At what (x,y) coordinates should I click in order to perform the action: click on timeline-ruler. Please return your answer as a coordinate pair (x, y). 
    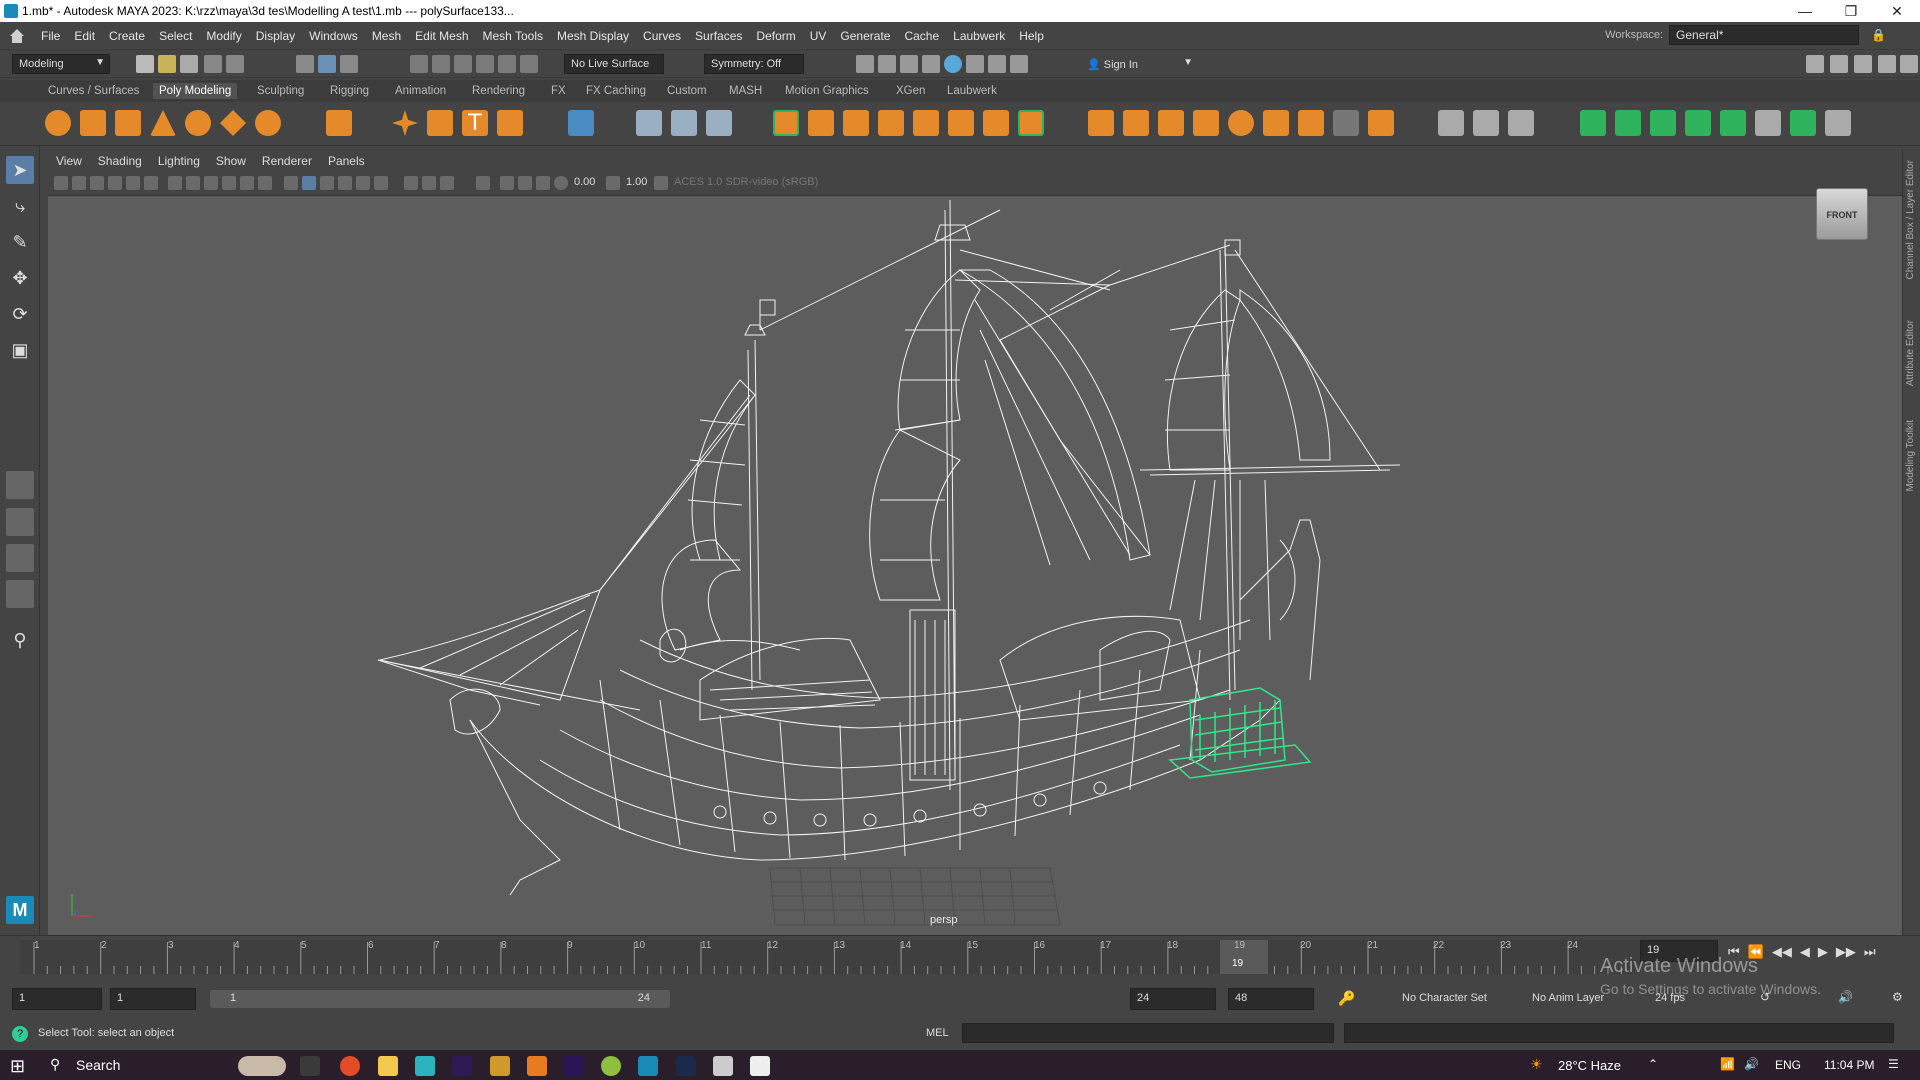
    Looking at the image, I should click on (830, 957).